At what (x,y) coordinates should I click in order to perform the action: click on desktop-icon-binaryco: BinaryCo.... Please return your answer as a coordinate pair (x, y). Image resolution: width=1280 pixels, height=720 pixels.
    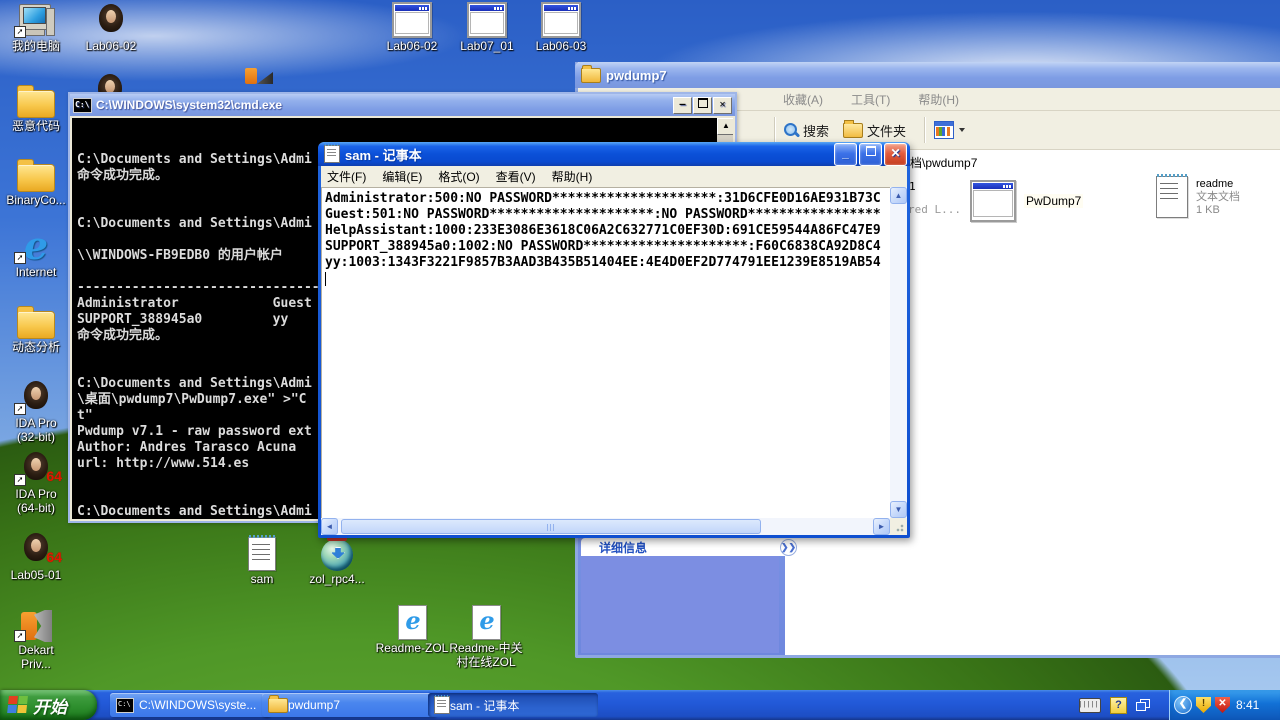
    Looking at the image, I should click on (37, 181).